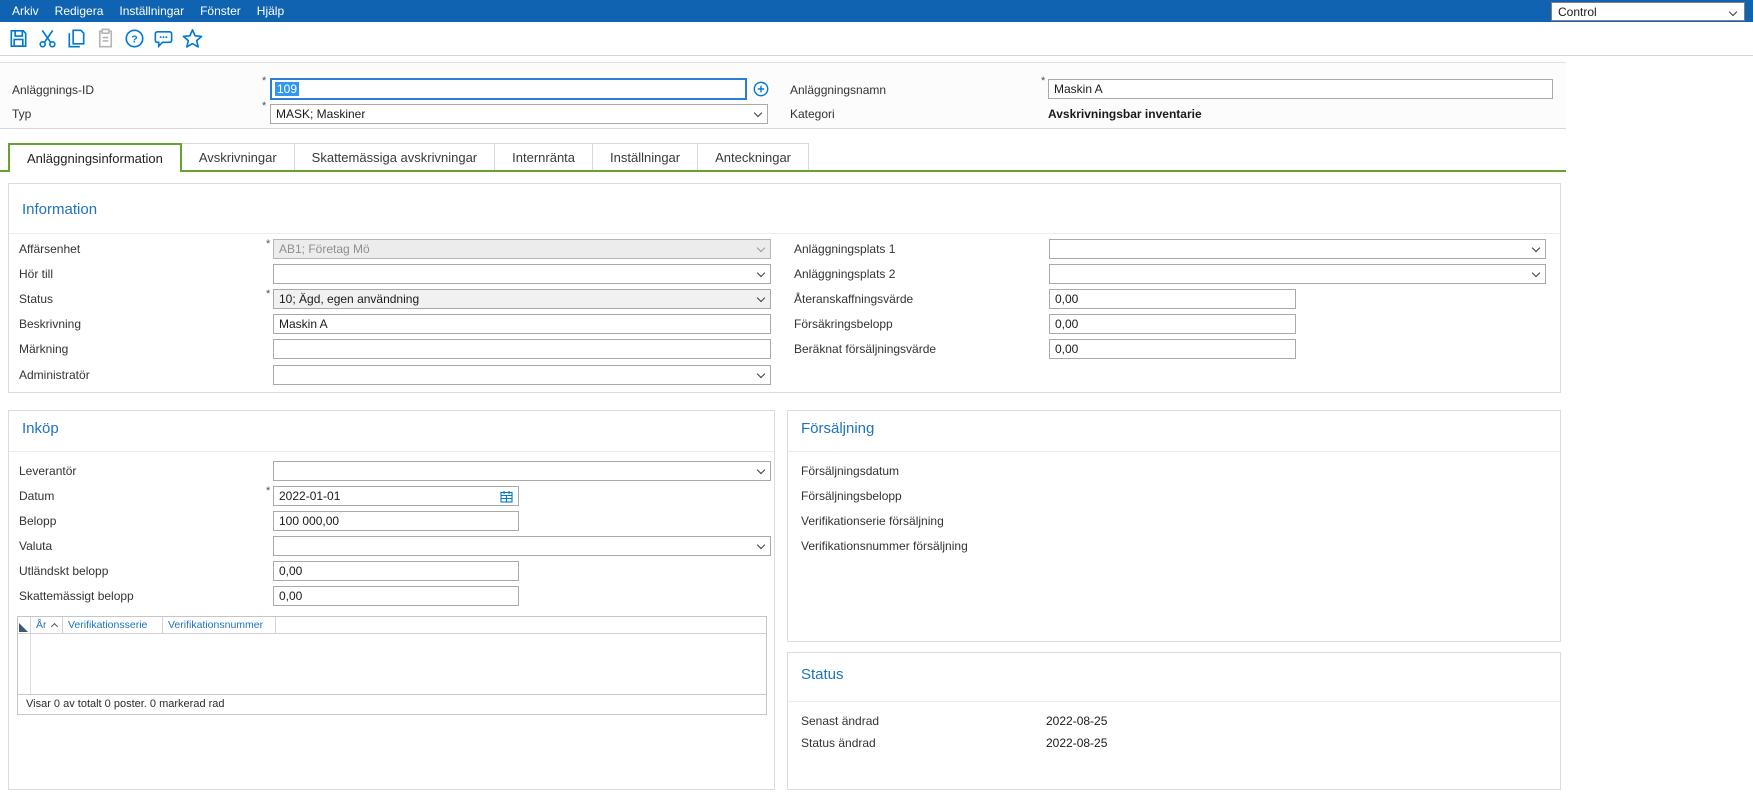 The height and width of the screenshot is (807, 1753). Describe the element at coordinates (1648, 11) in the screenshot. I see `control-dropdown: Control` at that location.